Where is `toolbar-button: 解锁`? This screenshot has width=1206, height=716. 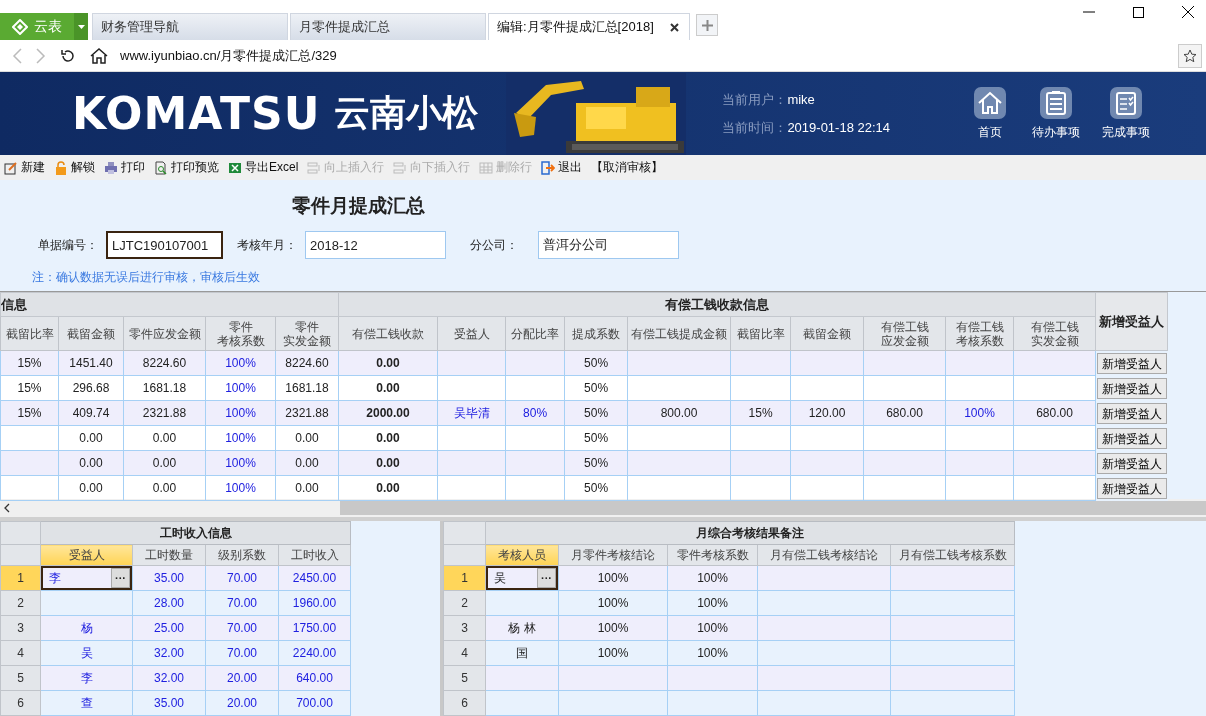
toolbar-button: 解锁 is located at coordinates (74, 167).